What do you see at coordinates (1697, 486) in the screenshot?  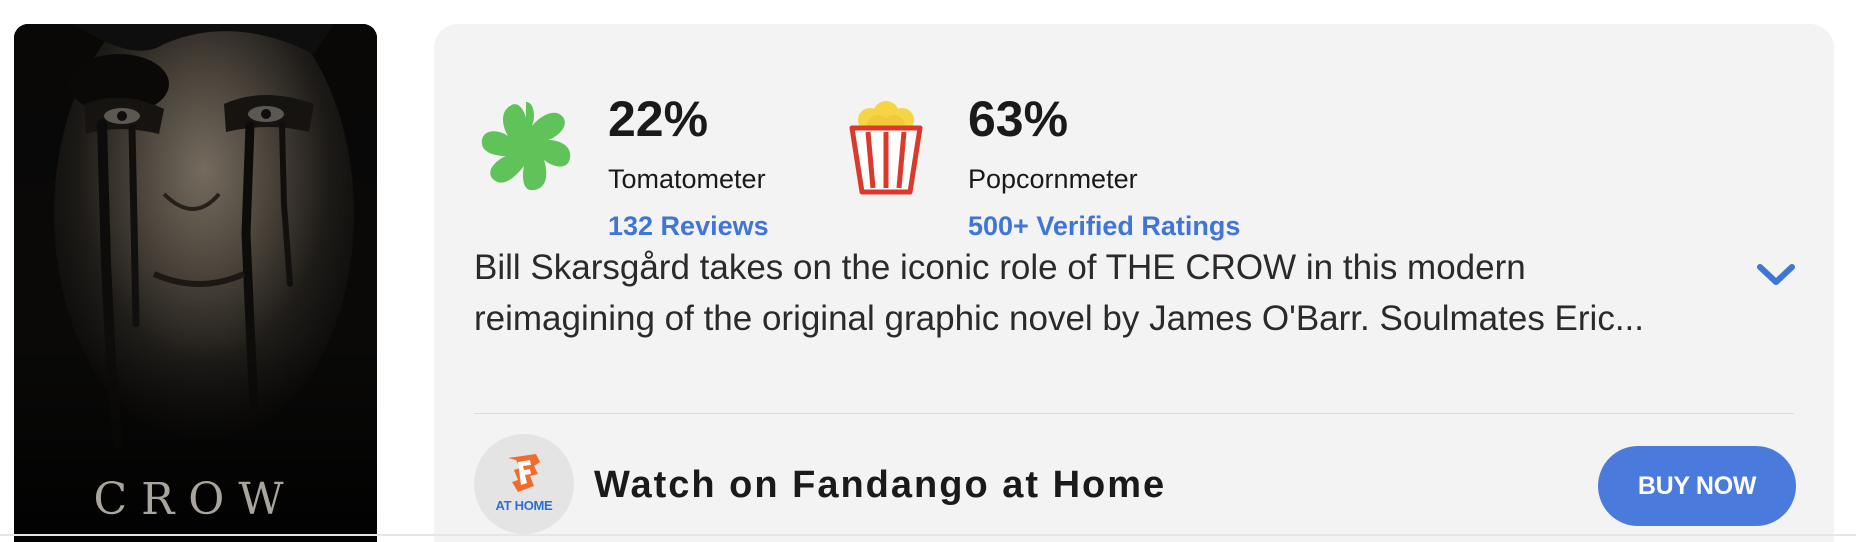 I see `buy-now-button: BUY NOW` at bounding box center [1697, 486].